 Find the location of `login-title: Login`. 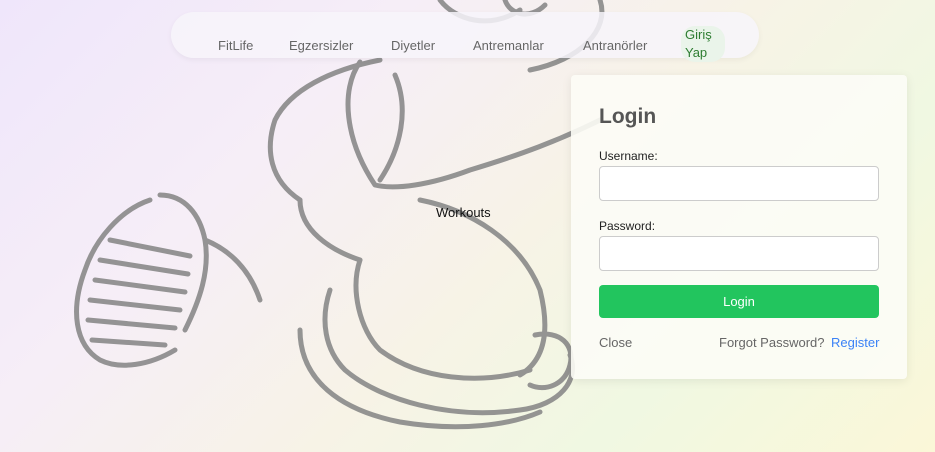

login-title: Login is located at coordinates (628, 116).